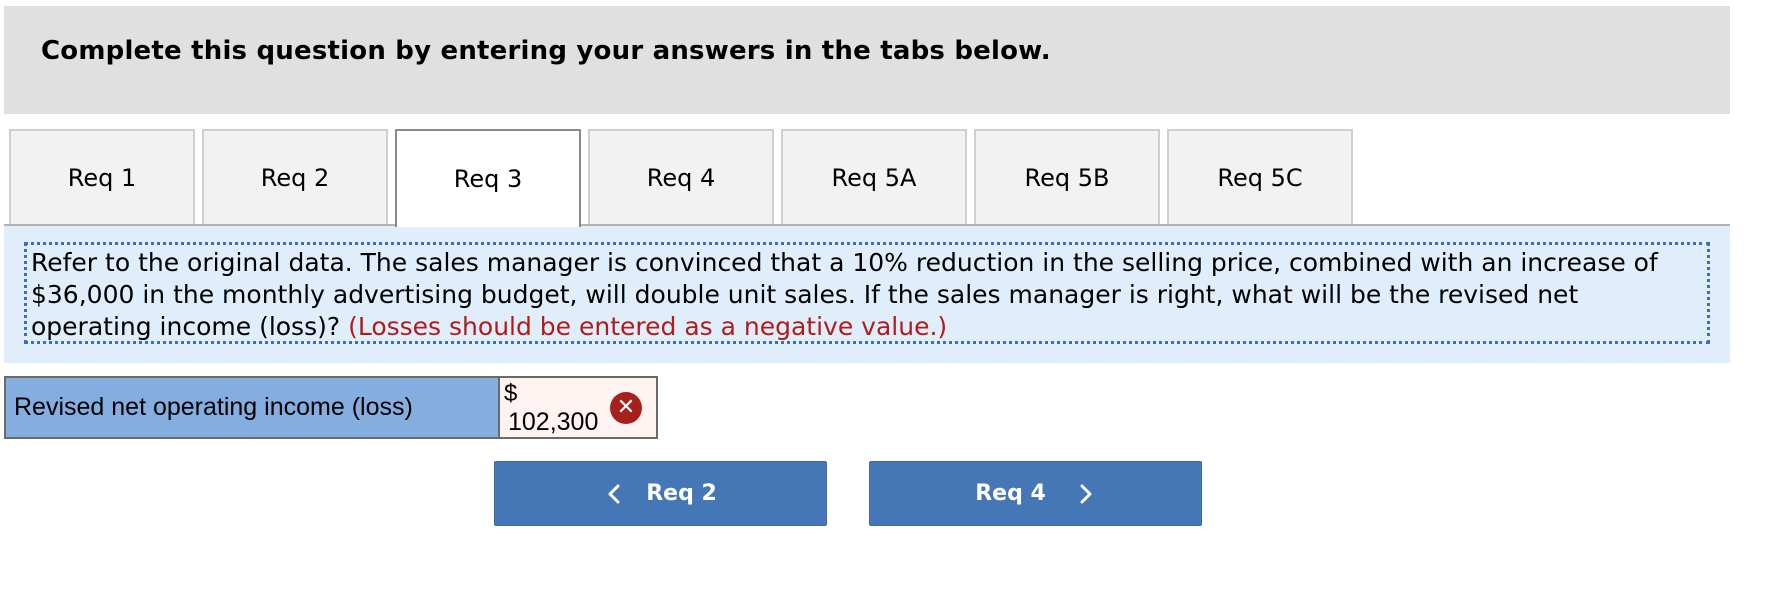 Image resolution: width=1770 pixels, height=610 pixels. What do you see at coordinates (252, 407) in the screenshot?
I see `answer-label: Revised net operating income (loss)` at bounding box center [252, 407].